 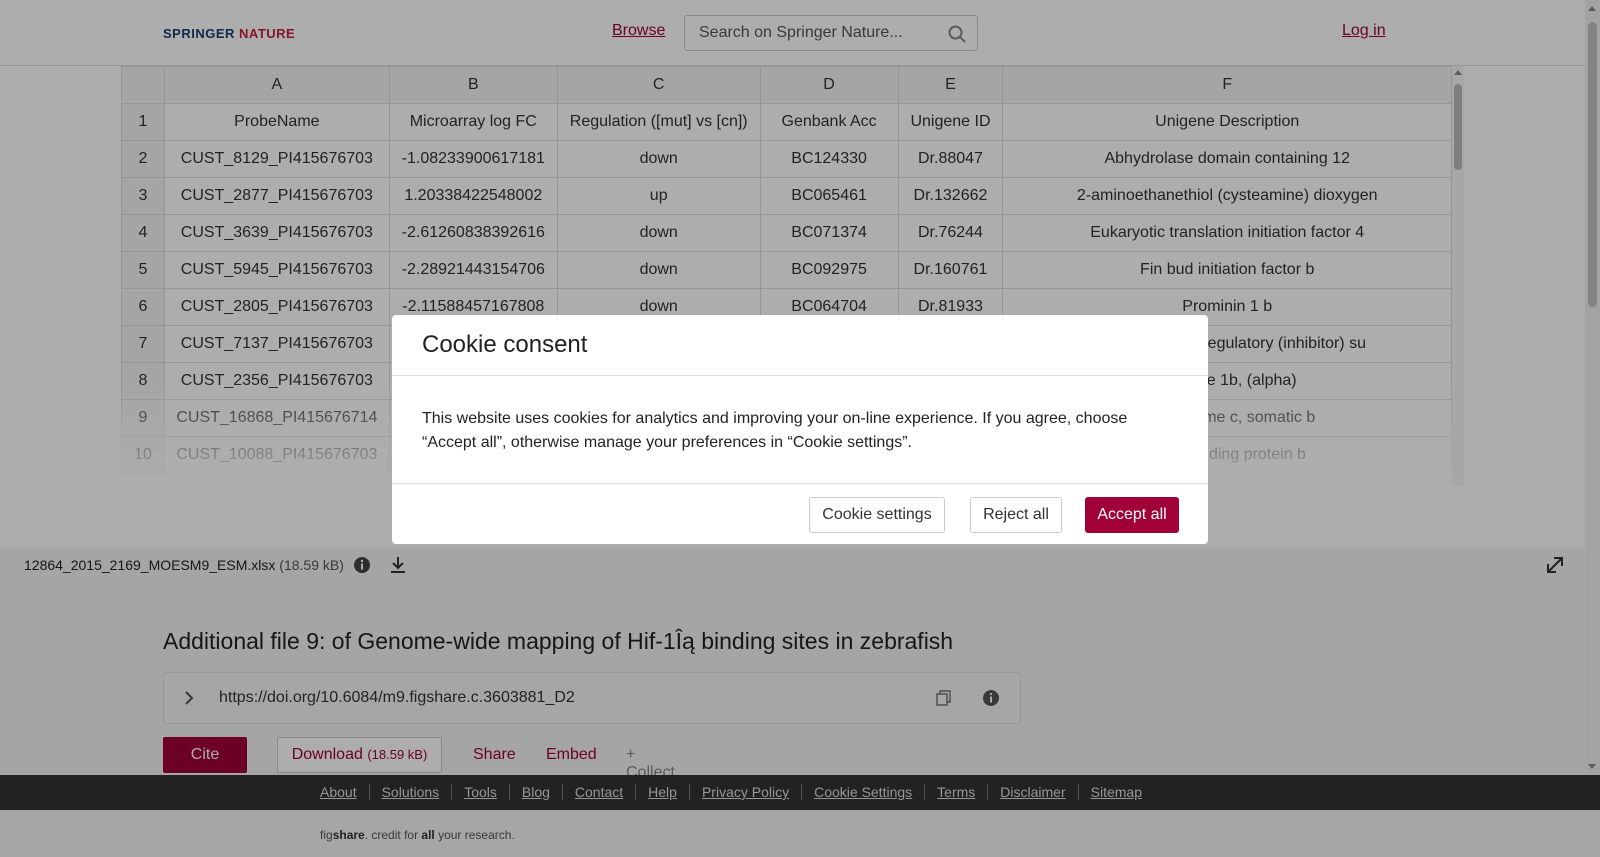 I want to click on accept-all-button: Accept all, so click(x=1132, y=515).